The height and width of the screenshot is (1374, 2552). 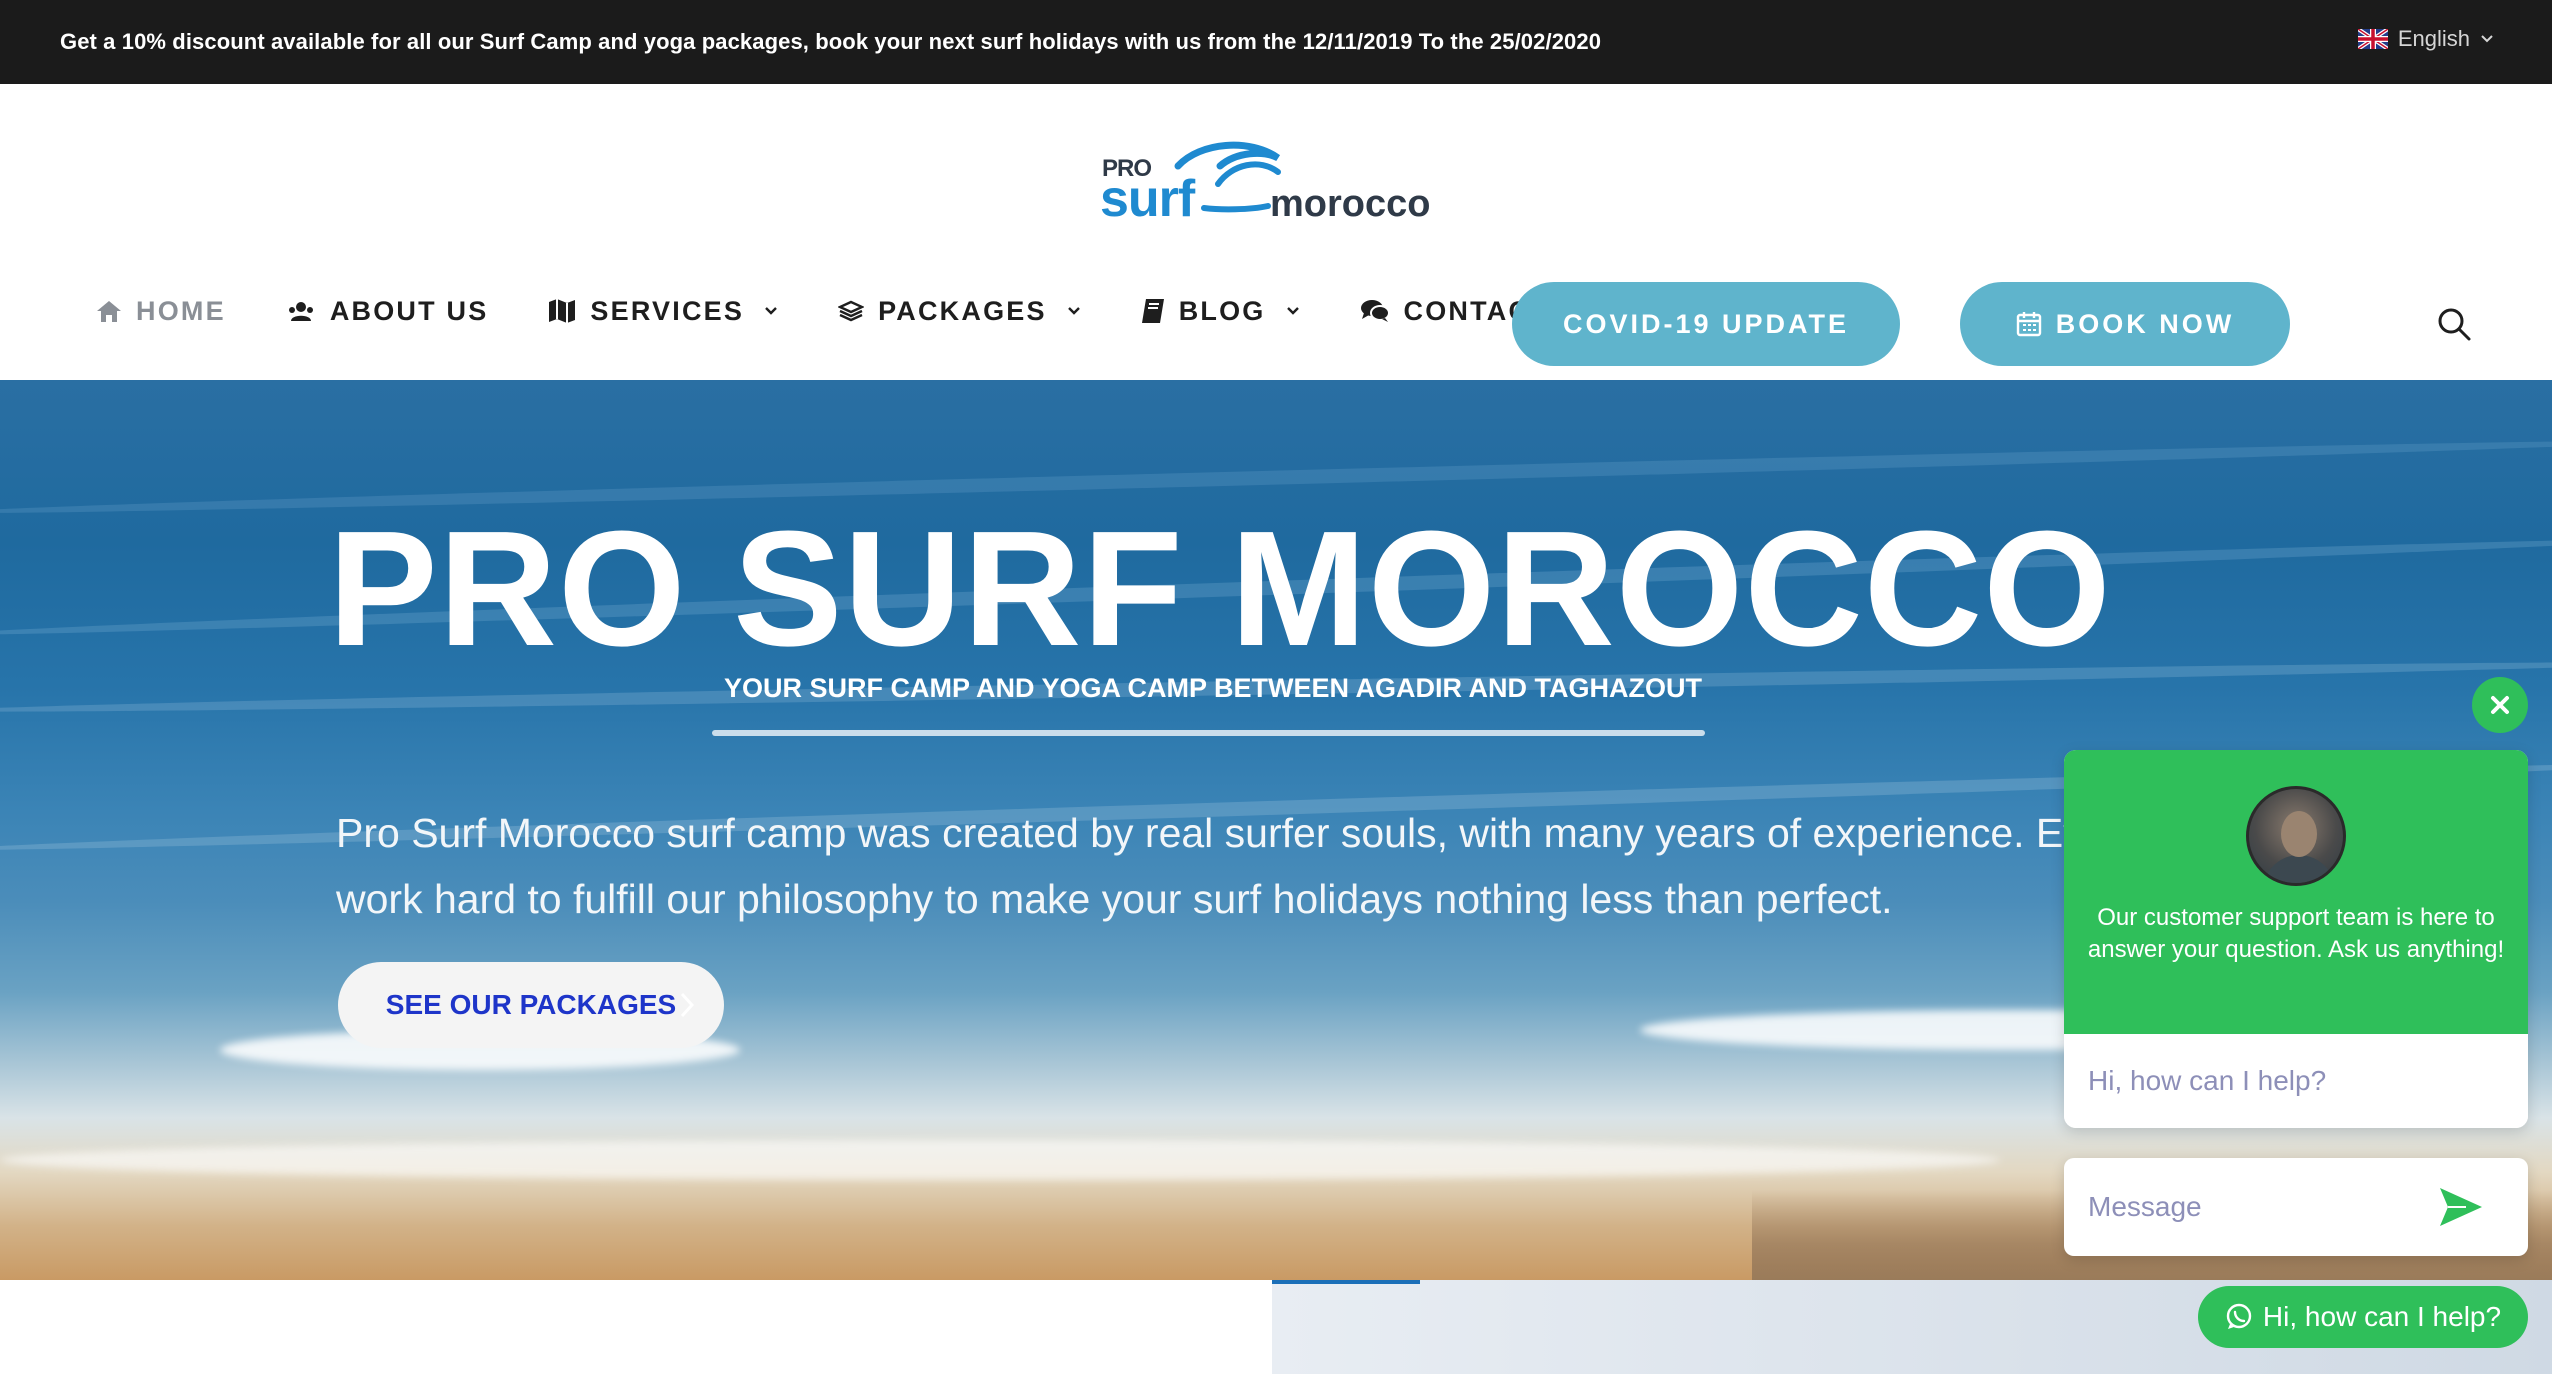 I want to click on close-icon, so click(x=2500, y=705).